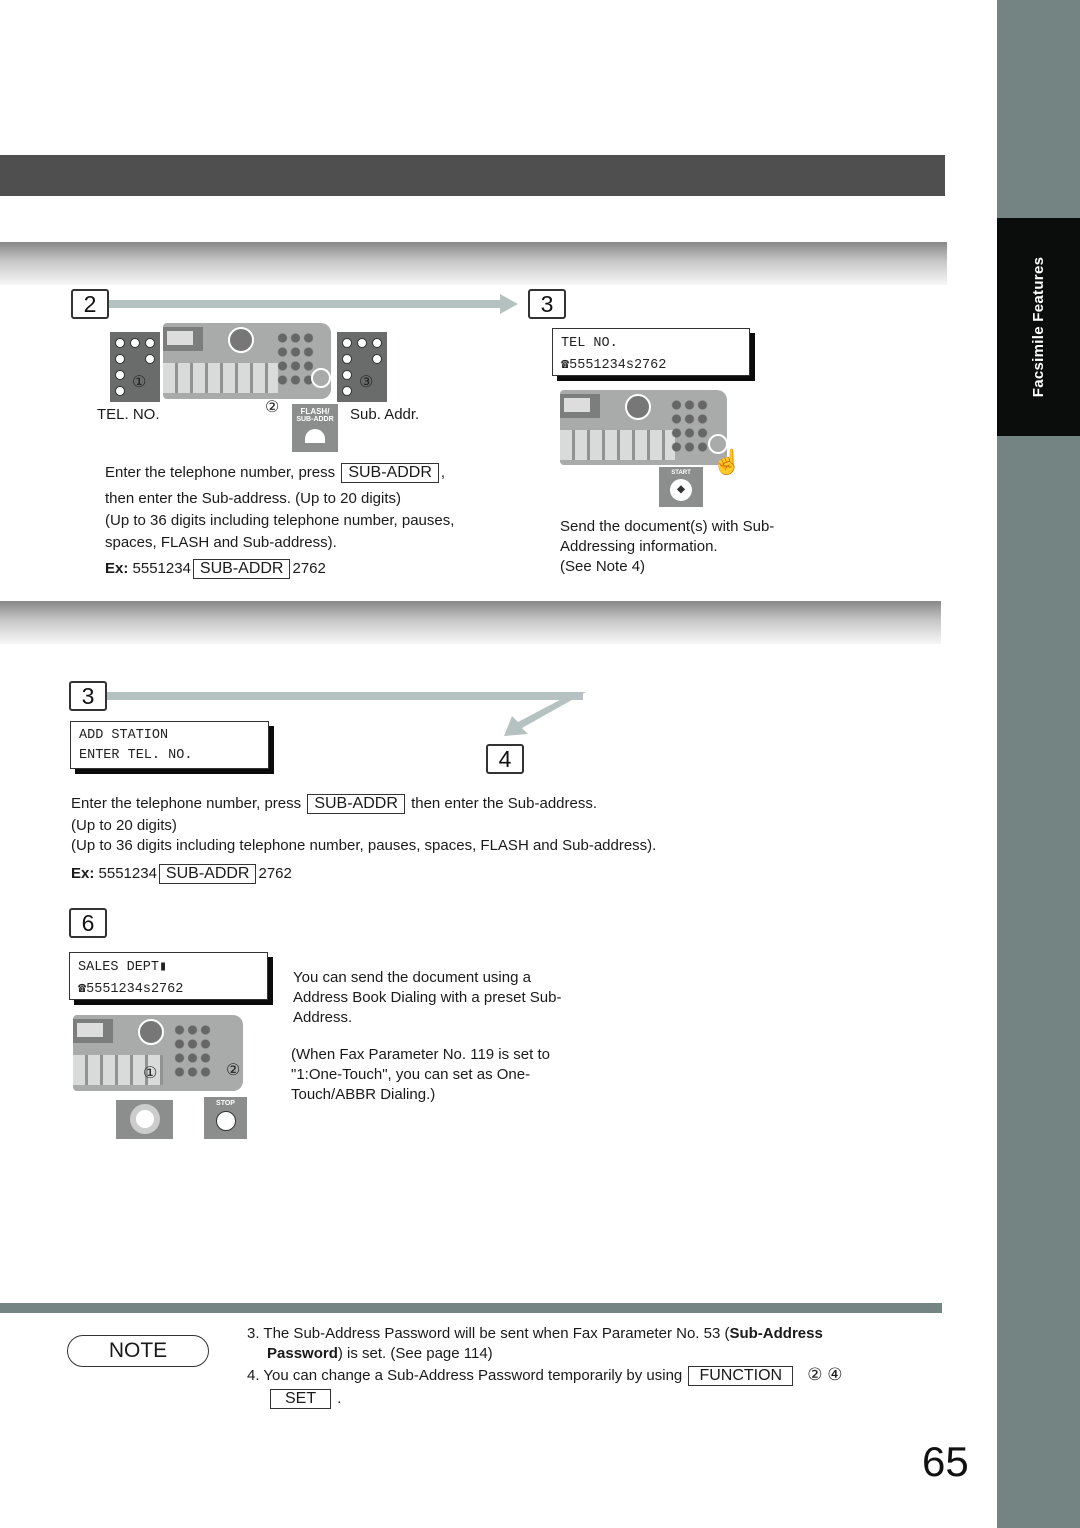  Describe the element at coordinates (138, 1351) in the screenshot. I see `note-badge: NOTE` at that location.